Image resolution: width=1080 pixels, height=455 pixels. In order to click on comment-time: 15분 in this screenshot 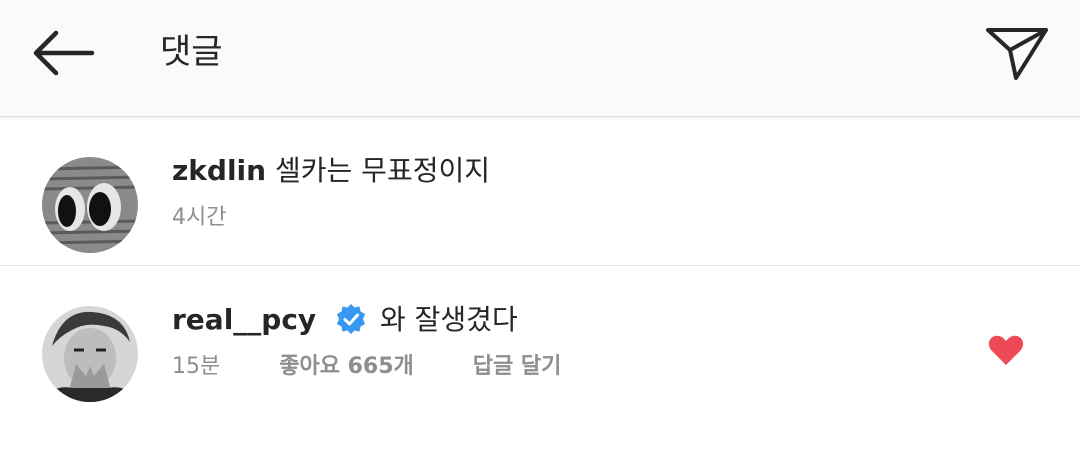, I will do `click(196, 366)`.